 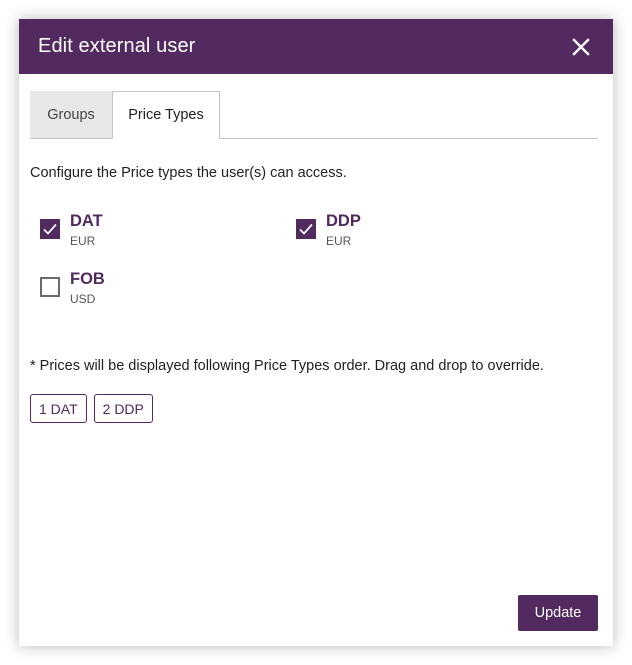 I want to click on option-name: FOB, so click(x=87, y=279).